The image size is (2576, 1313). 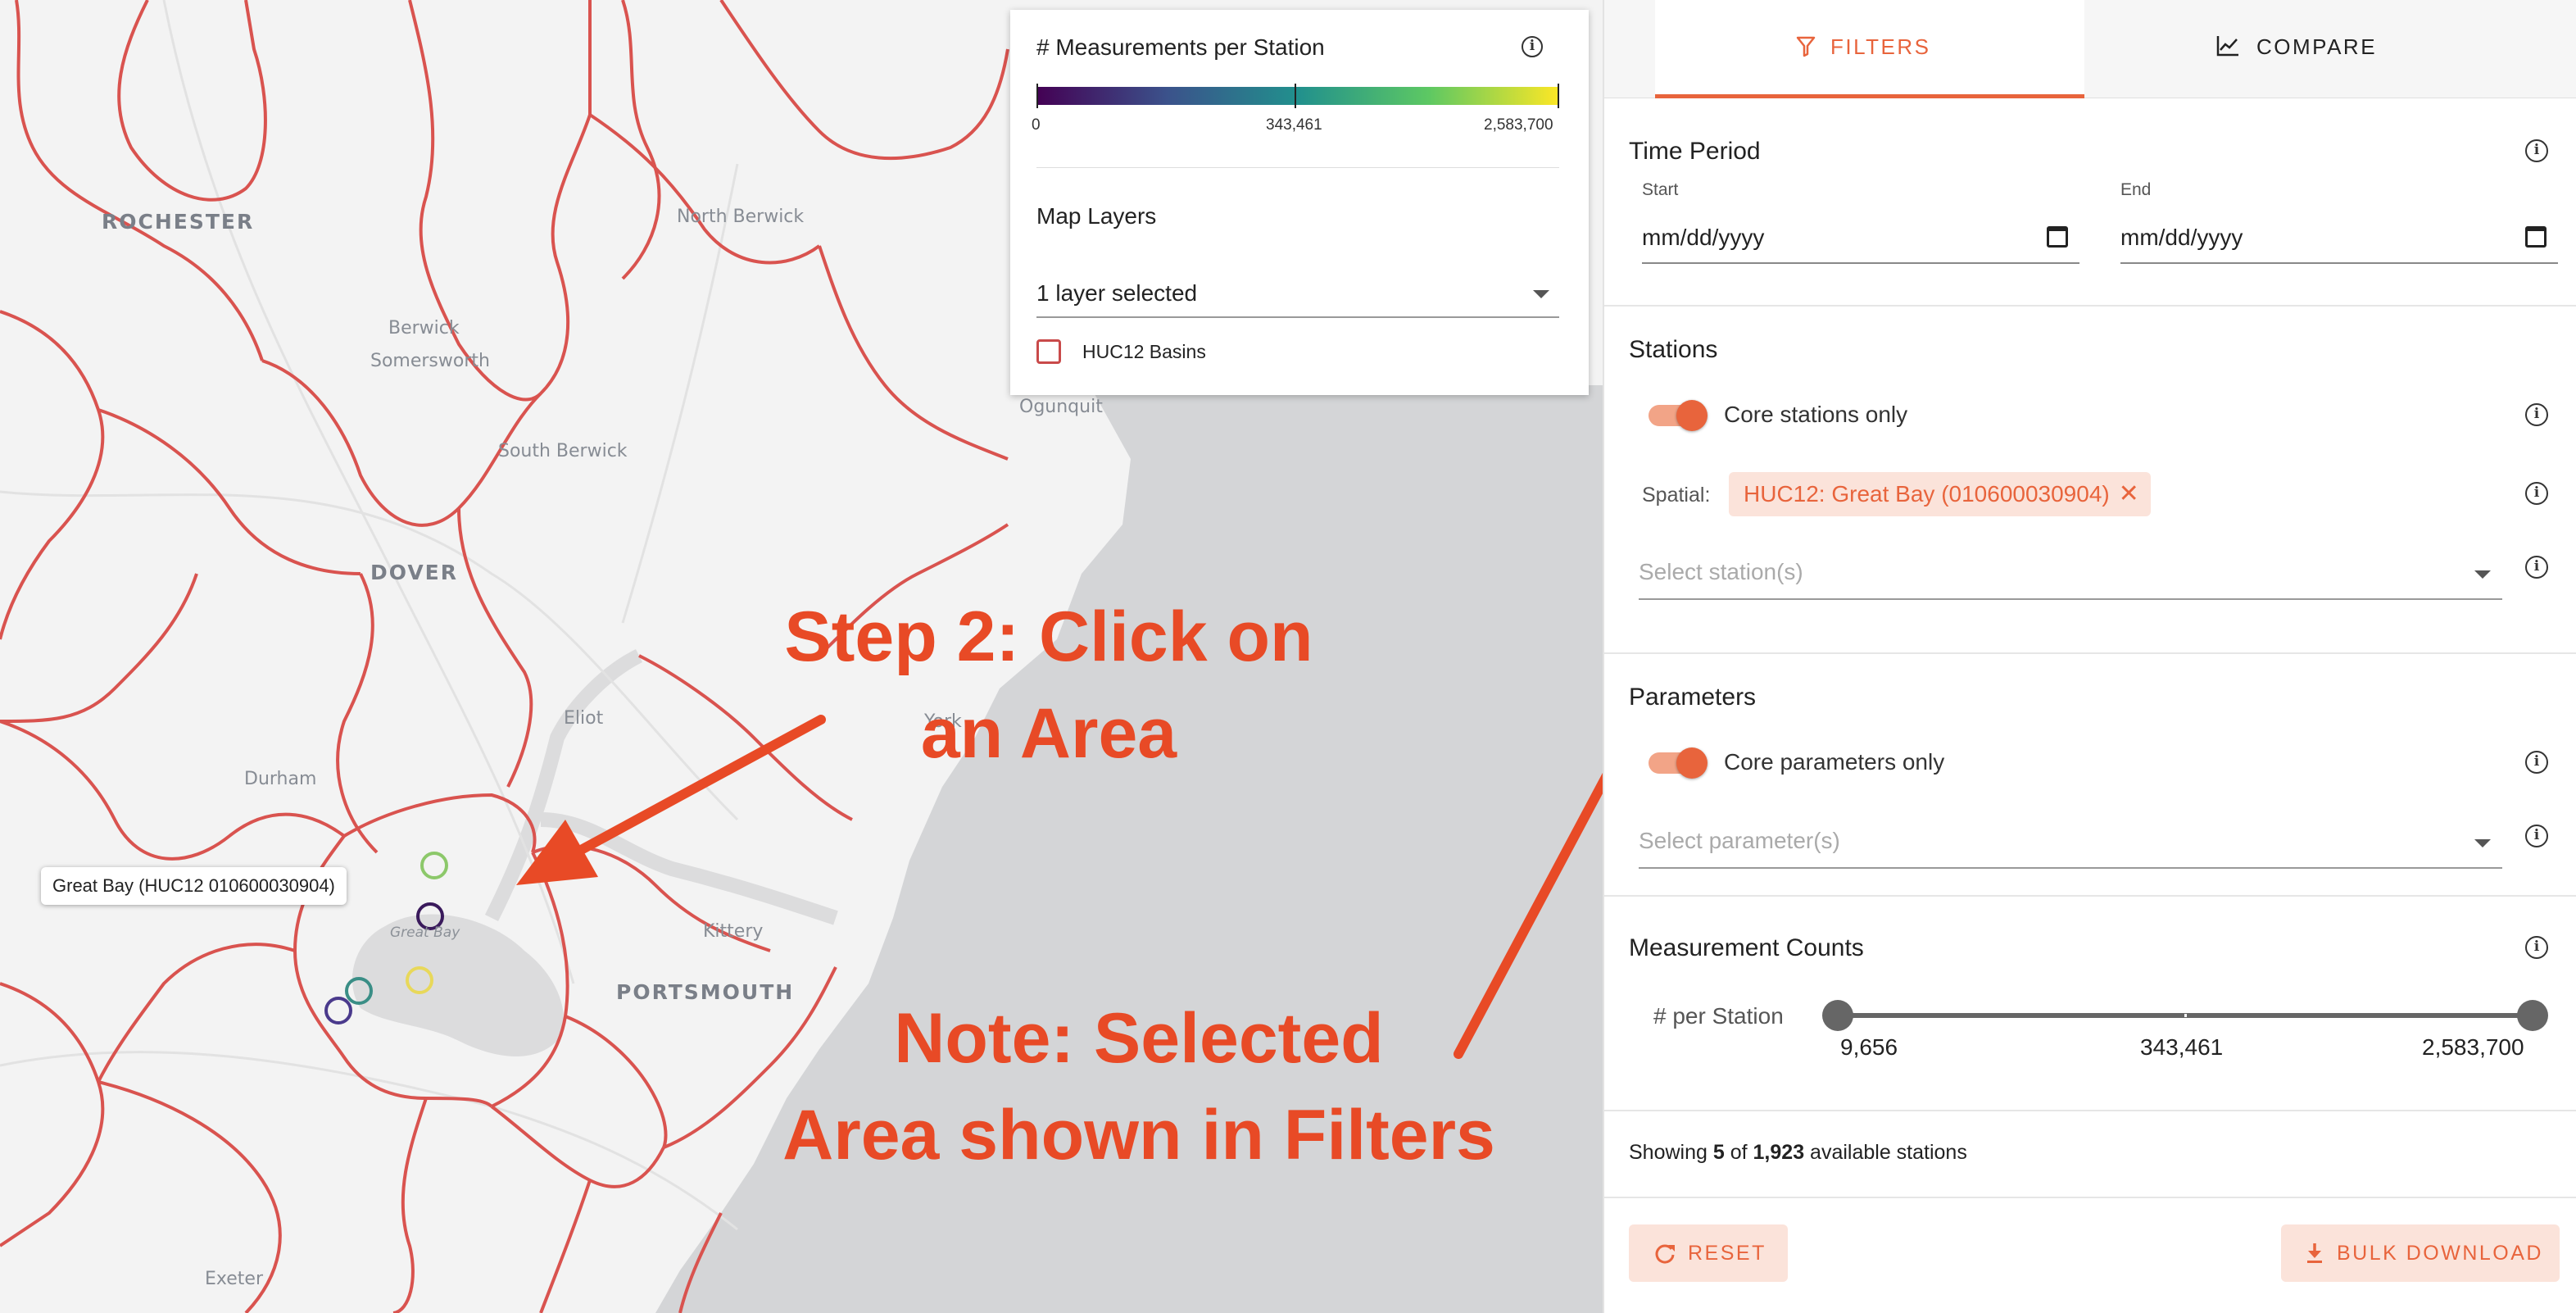 I want to click on bulk-download-label: BULK DOWNLOAD, so click(x=2440, y=1253).